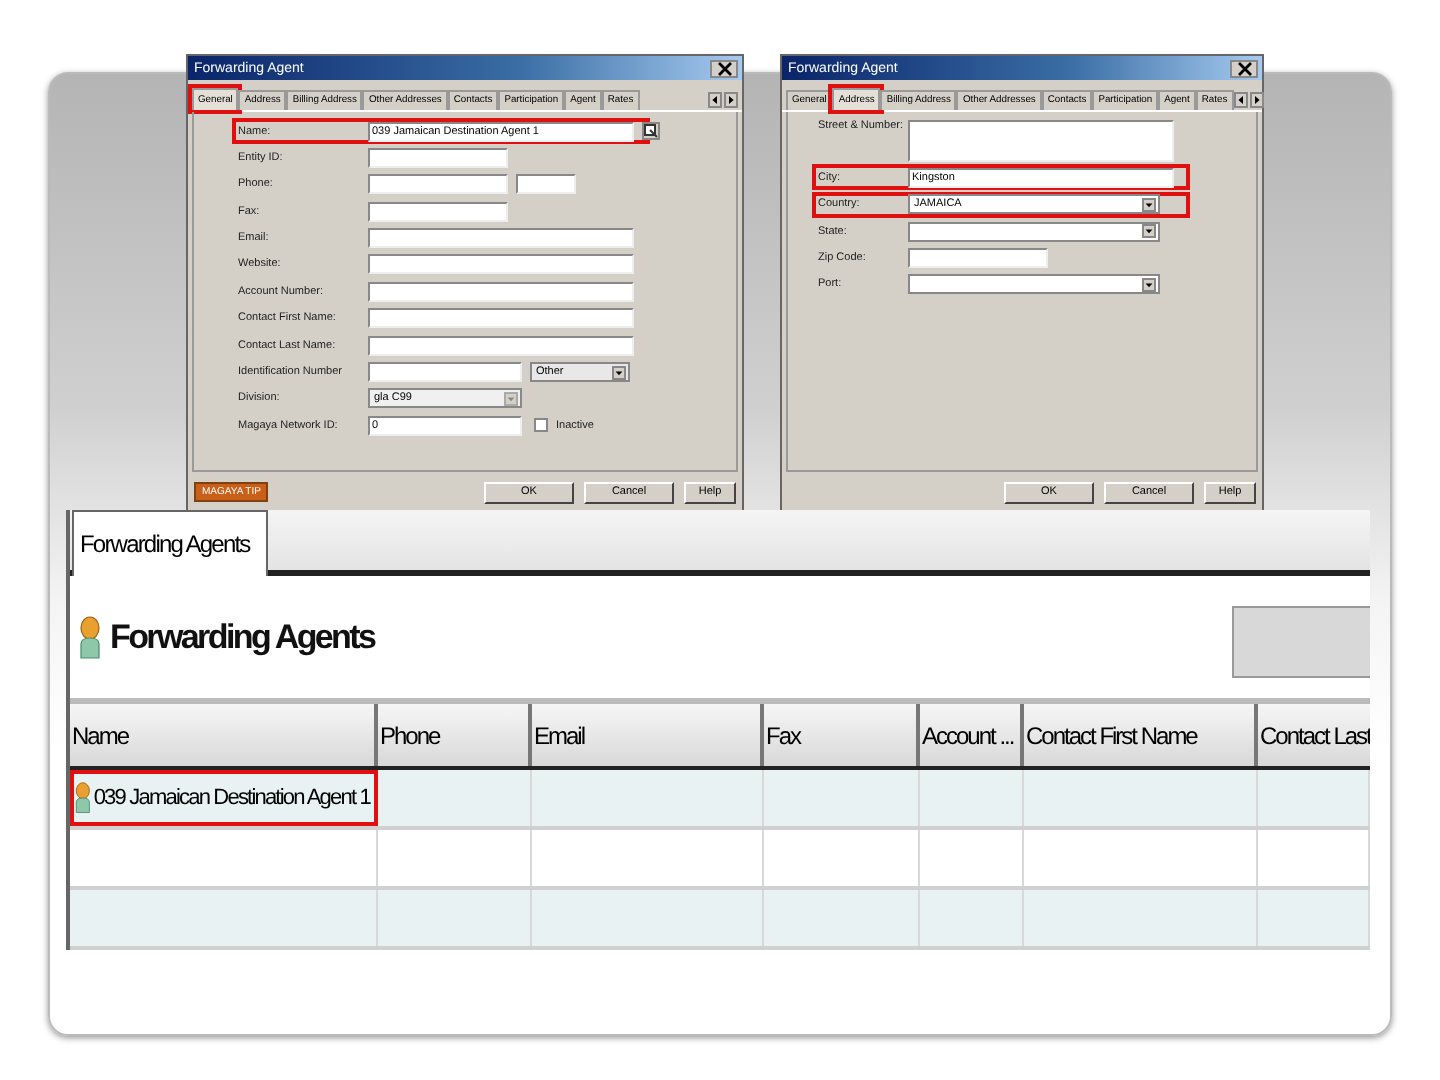 The height and width of the screenshot is (1080, 1440). I want to click on column-header: Fax, so click(842, 735).